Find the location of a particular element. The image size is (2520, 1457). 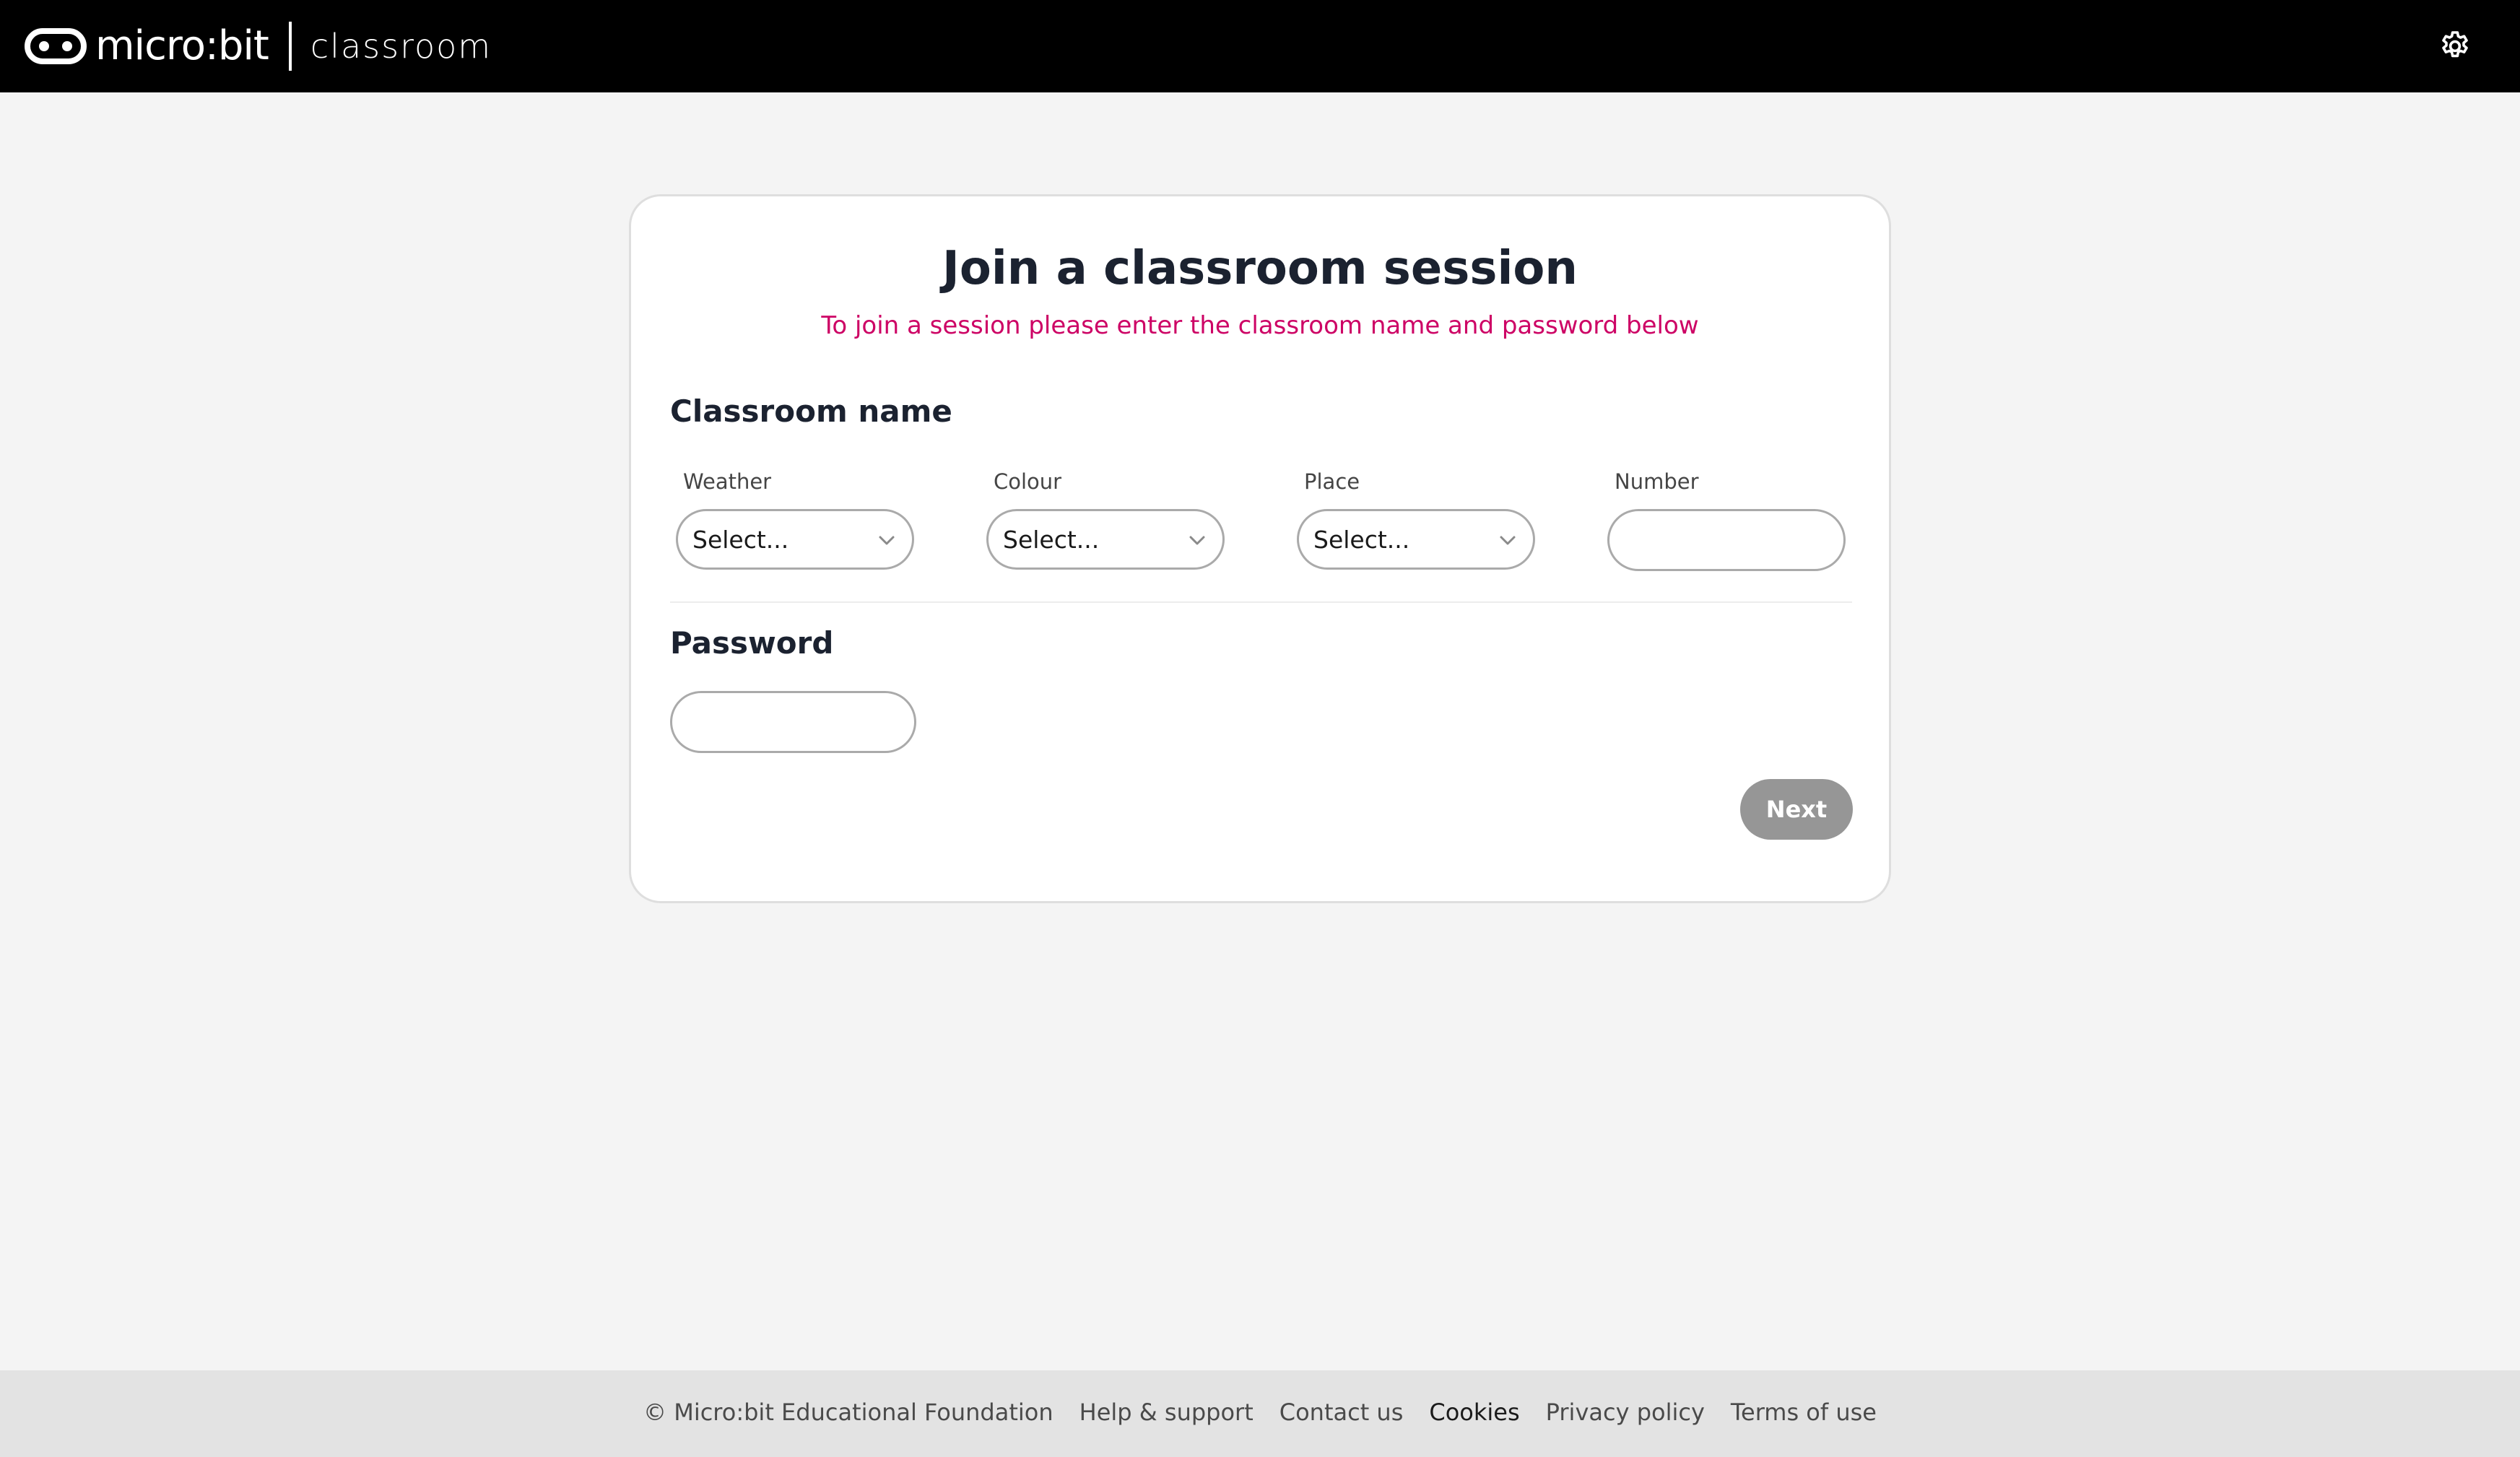

next-button: Next is located at coordinates (1796, 809).